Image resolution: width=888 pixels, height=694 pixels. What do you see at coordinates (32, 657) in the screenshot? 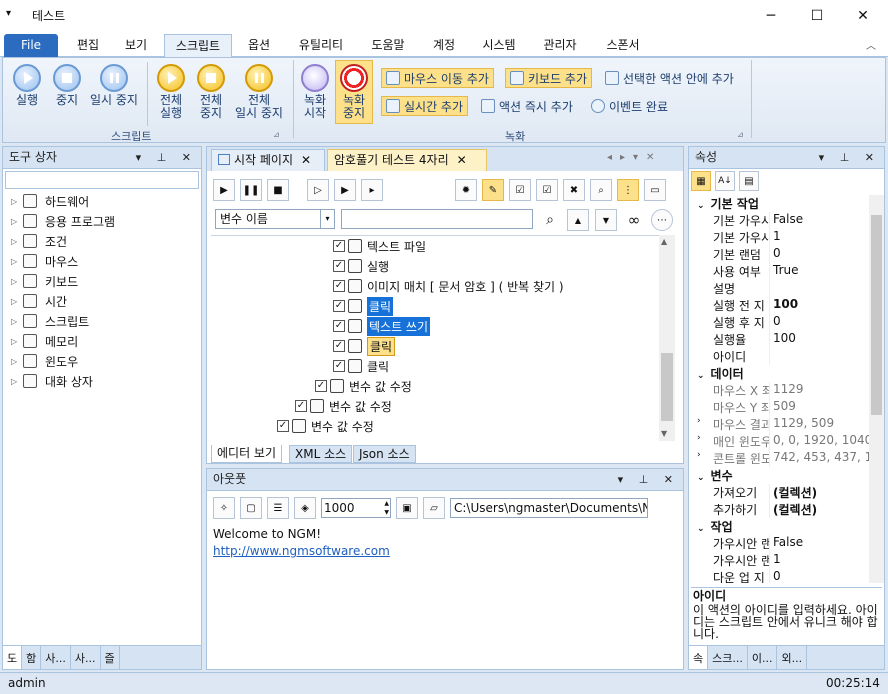
I see `tab-functions: 함` at bounding box center [32, 657].